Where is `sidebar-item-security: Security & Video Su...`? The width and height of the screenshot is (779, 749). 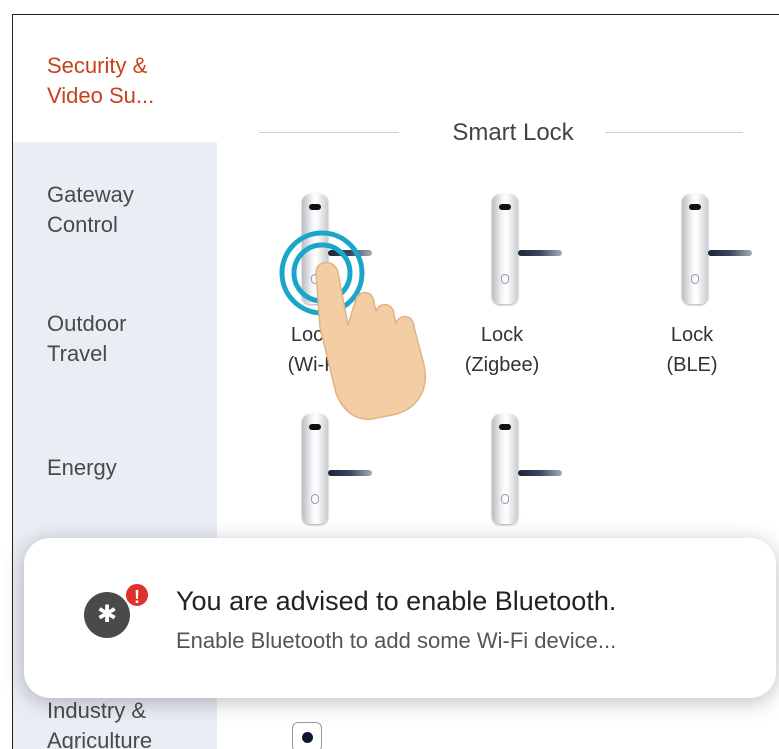 sidebar-item-security: Security & Video Su... is located at coordinates (127, 81).